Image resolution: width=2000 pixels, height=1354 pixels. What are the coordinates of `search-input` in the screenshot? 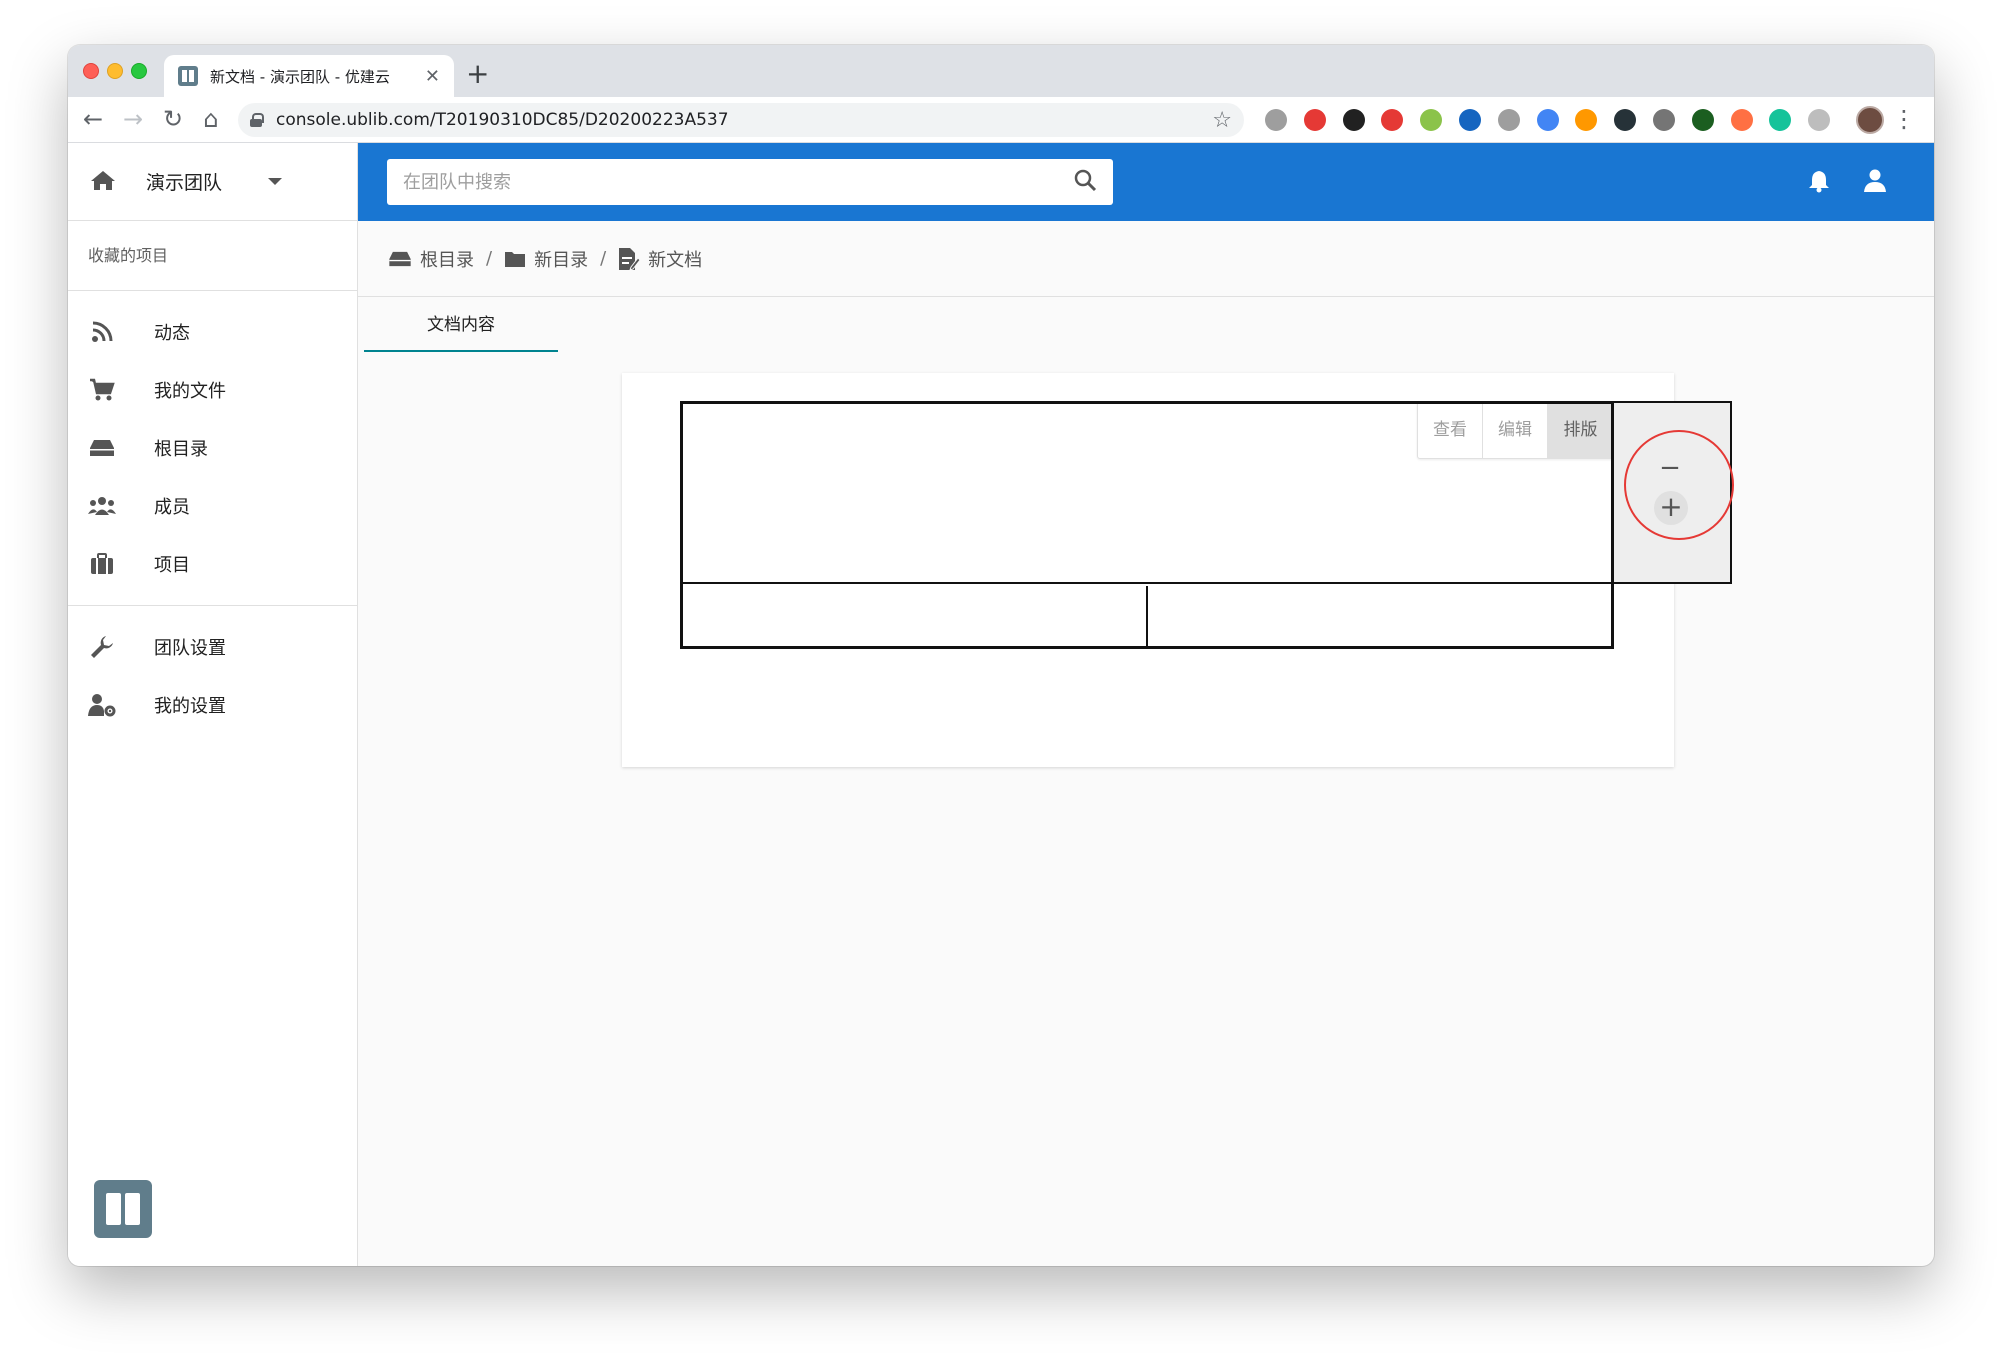 It's located at (738, 182).